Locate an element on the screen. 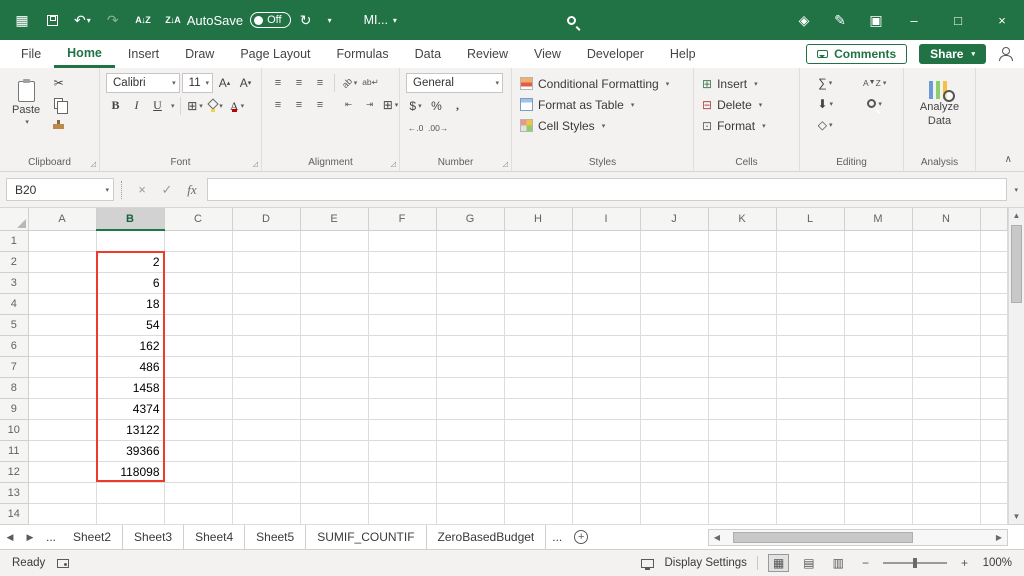 This screenshot has height=576, width=1024. cell-L9 is located at coordinates (810, 409).